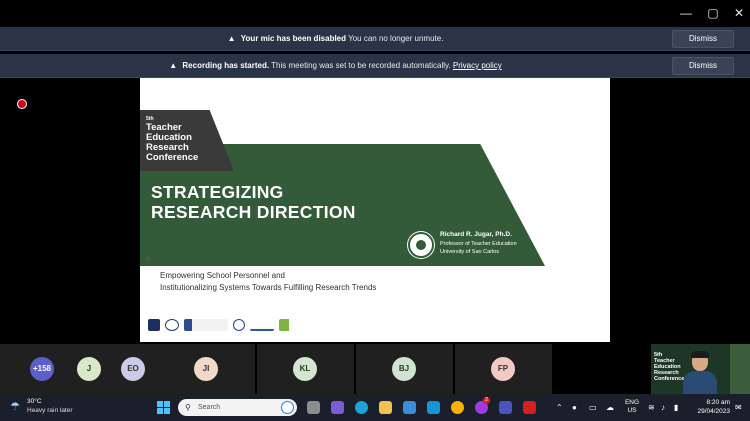 The height and width of the screenshot is (421, 750). I want to click on person-body, so click(700, 382).